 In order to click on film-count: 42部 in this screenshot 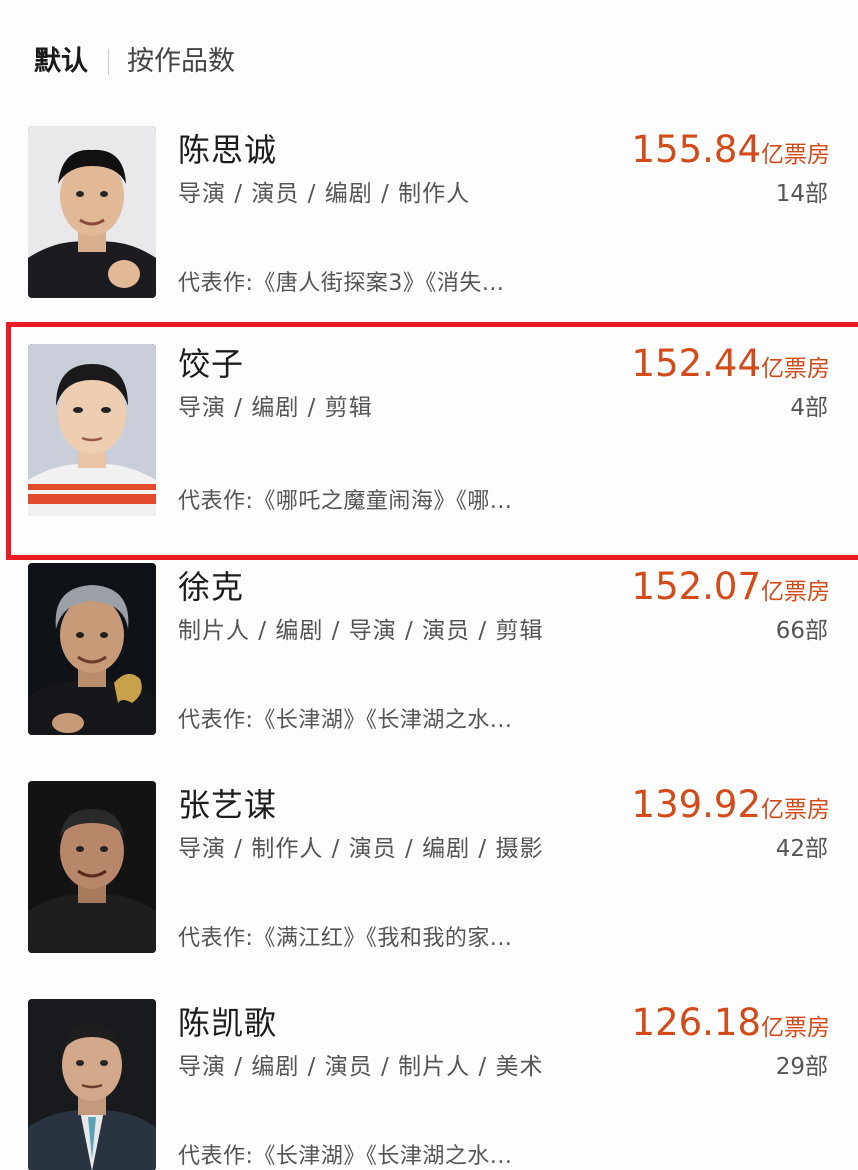, I will do `click(801, 849)`.